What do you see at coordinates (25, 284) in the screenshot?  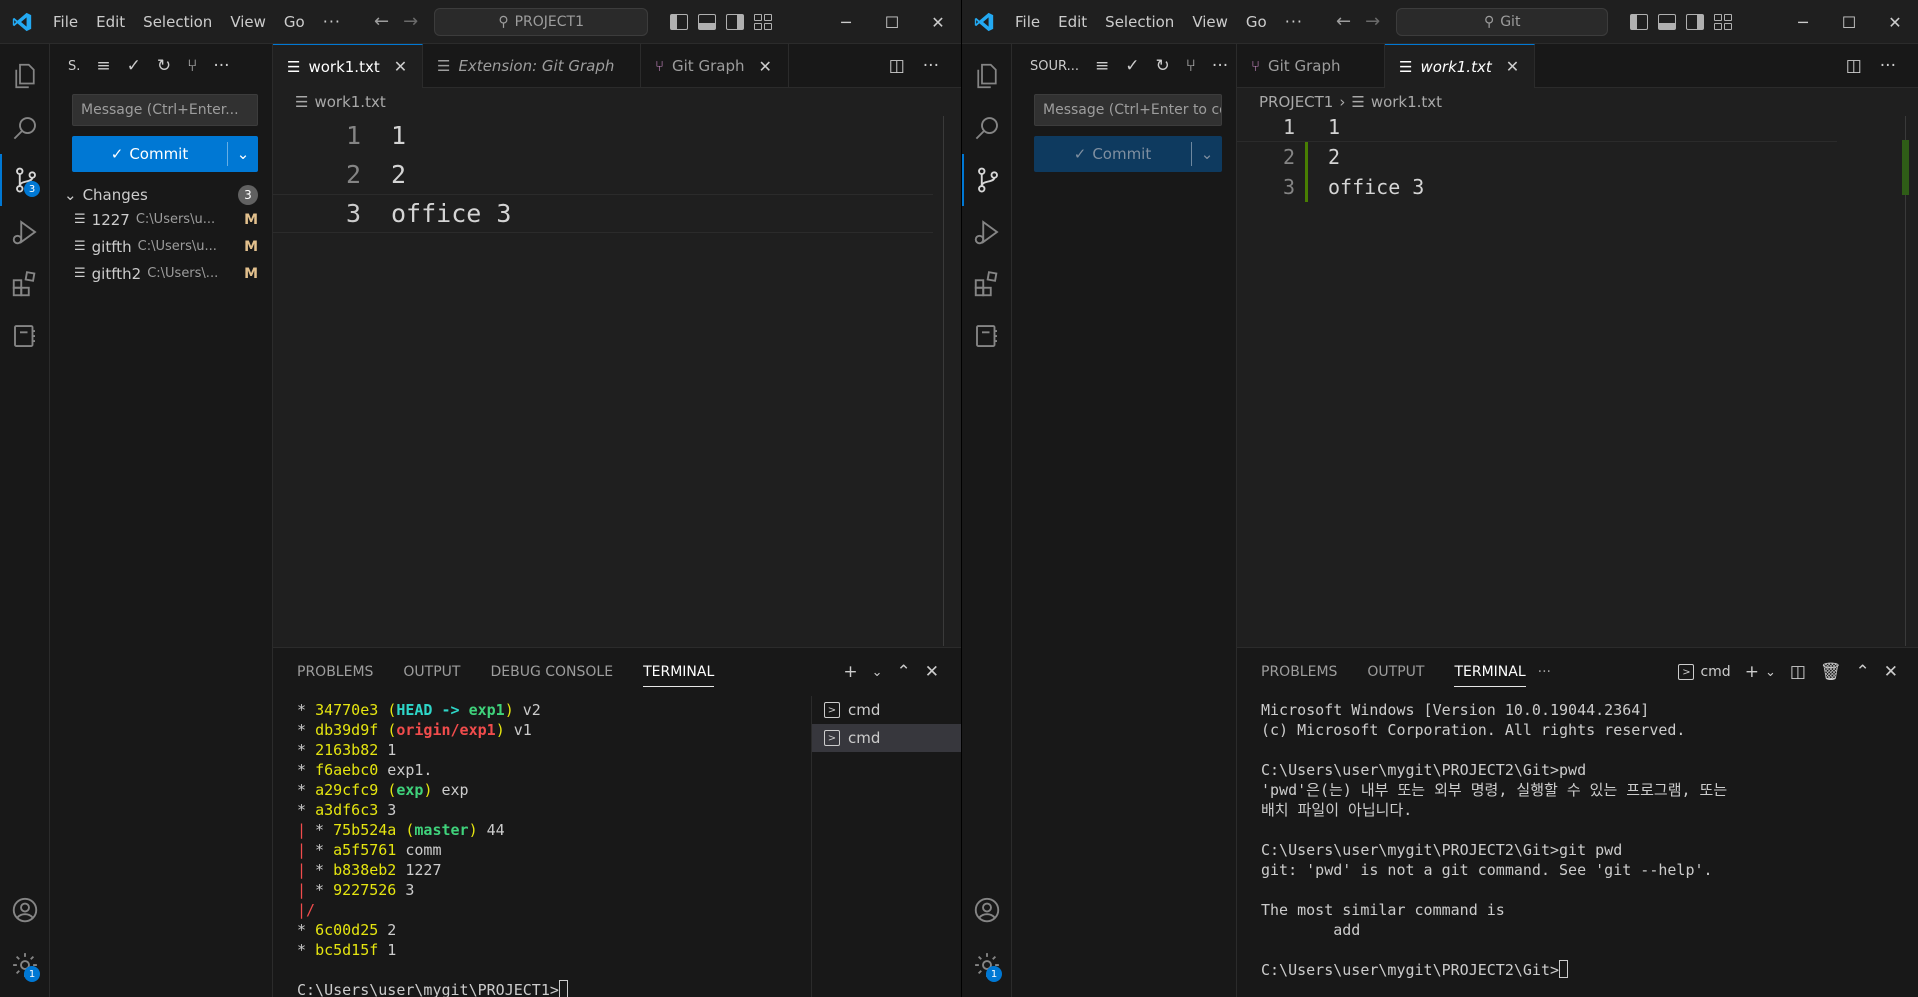 I see `extensions-icon` at bounding box center [25, 284].